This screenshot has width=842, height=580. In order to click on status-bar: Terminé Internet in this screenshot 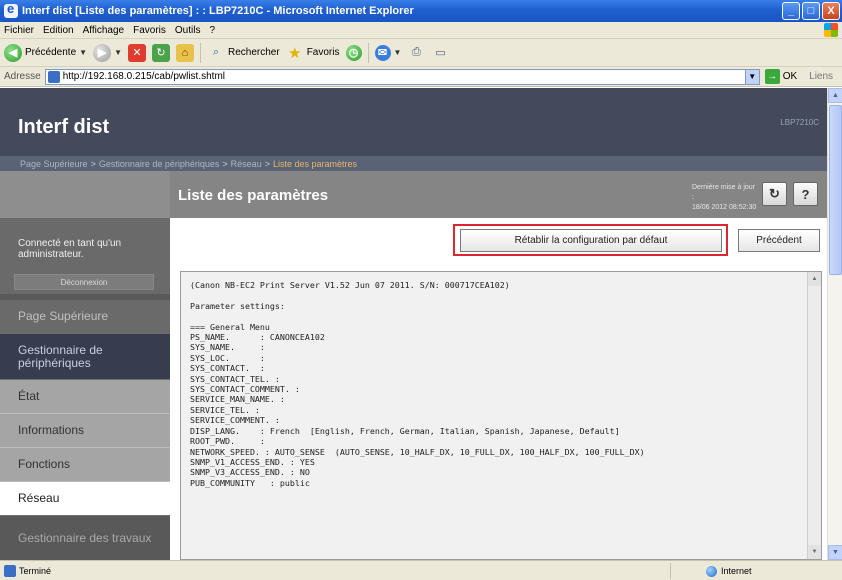, I will do `click(421, 570)`.